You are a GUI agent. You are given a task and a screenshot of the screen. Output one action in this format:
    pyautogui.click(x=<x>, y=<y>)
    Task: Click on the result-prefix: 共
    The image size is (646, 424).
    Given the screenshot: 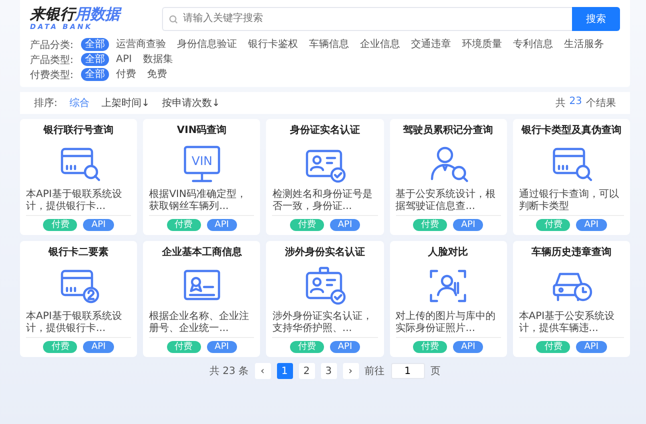 What is the action you would take?
    pyautogui.click(x=560, y=103)
    